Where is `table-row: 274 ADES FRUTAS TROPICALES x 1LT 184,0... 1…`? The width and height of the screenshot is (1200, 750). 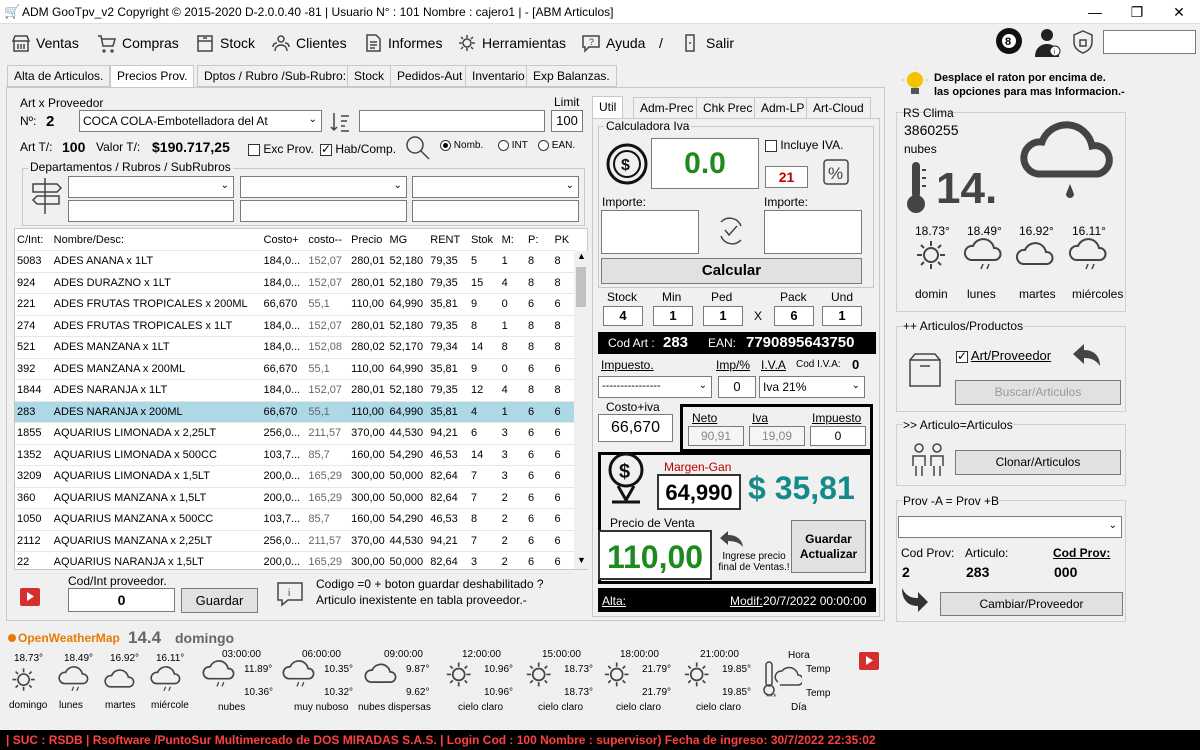
table-row: 274 ADES FRUTAS TROPICALES x 1LT 184,0... 1… is located at coordinates (295, 326).